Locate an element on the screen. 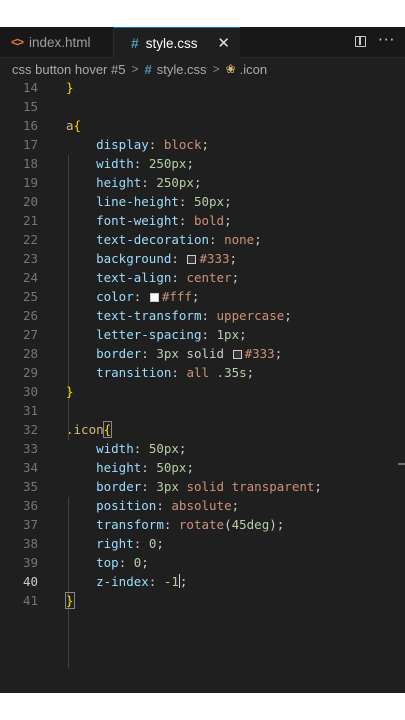 Image resolution: width=405 pixels, height=720 pixels. code-line: 30} is located at coordinates (202, 392).